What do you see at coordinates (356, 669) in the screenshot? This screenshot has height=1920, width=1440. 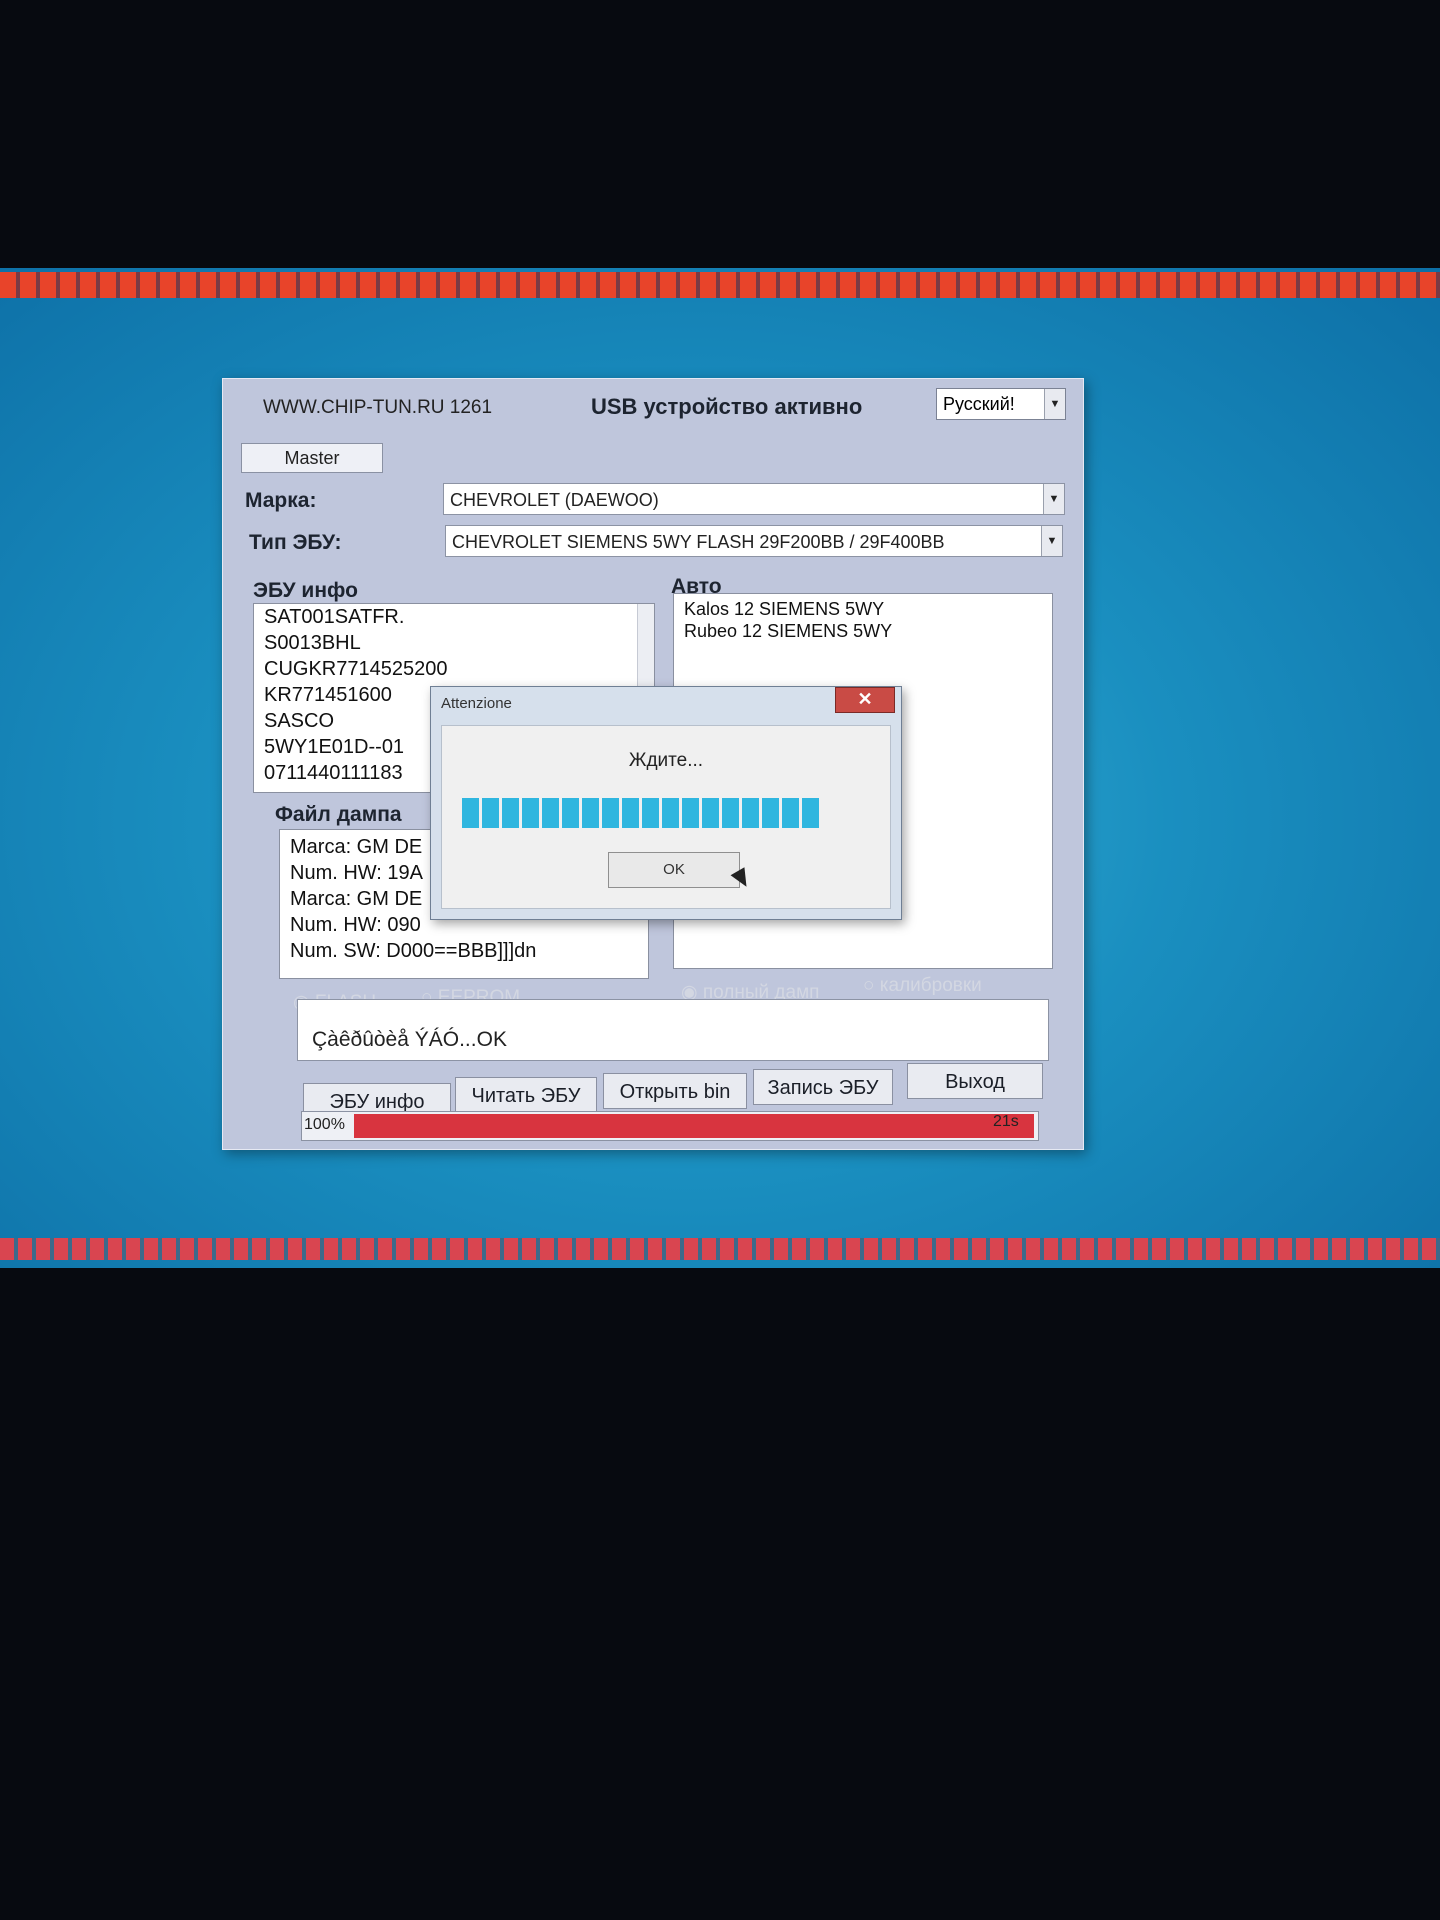 I see `ecu-info-line: CUGKR7714525200` at bounding box center [356, 669].